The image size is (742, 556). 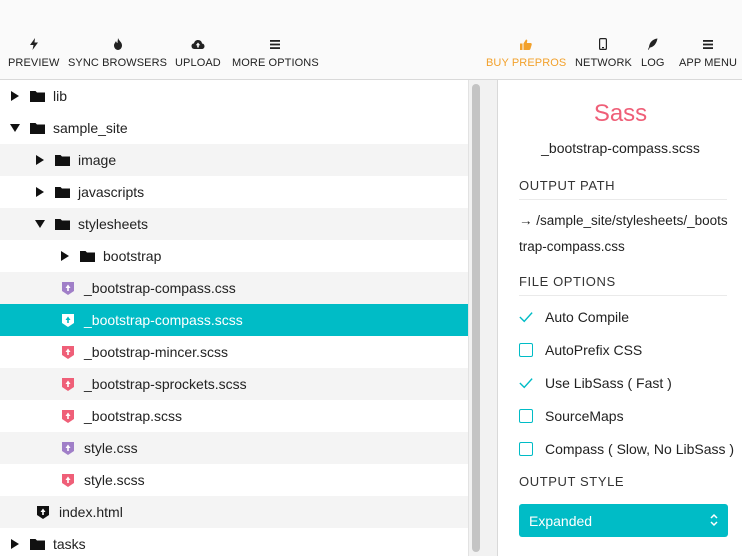 I want to click on more-options-label: MORE OPTIONS, so click(x=275, y=63).